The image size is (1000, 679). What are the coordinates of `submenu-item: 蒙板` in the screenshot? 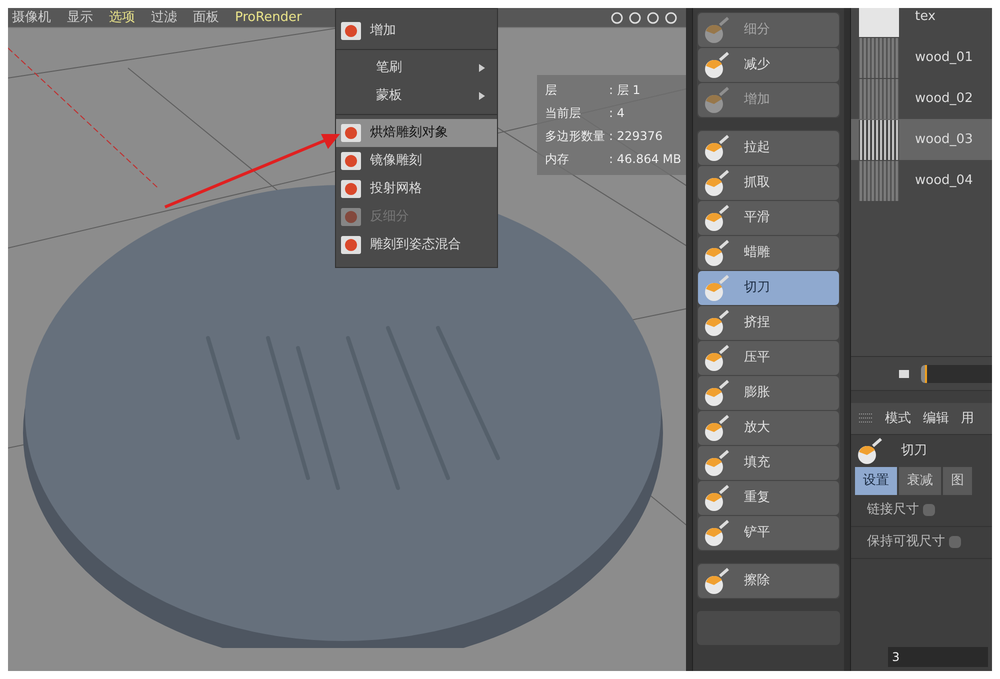 It's located at (416, 96).